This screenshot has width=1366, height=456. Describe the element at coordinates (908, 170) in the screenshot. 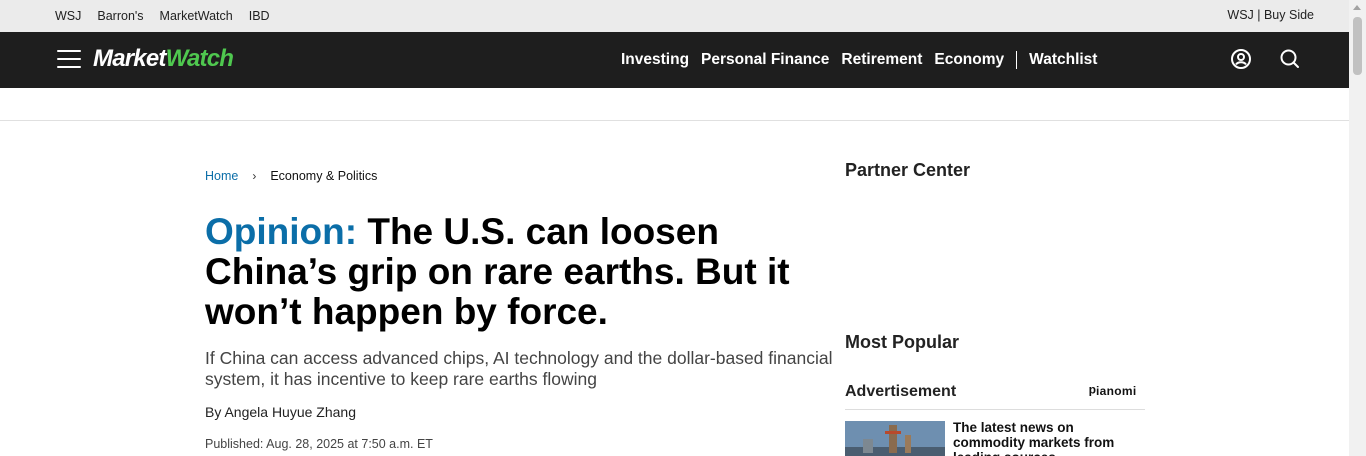

I see `partner-center-heading: Partner Center` at that location.